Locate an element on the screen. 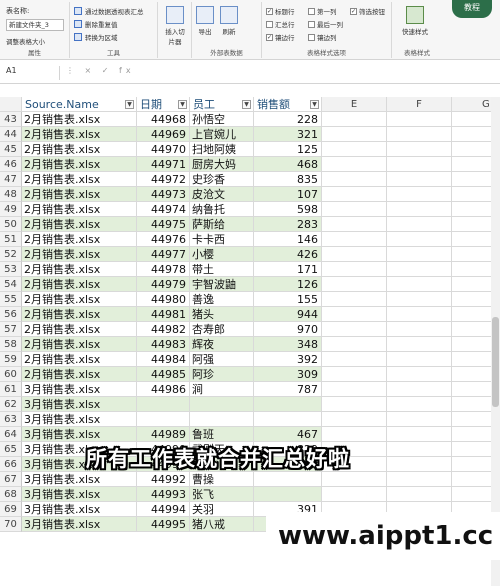 The width and height of the screenshot is (500, 586). header-source-name: Source.Name ▼ is located at coordinates (79, 104).